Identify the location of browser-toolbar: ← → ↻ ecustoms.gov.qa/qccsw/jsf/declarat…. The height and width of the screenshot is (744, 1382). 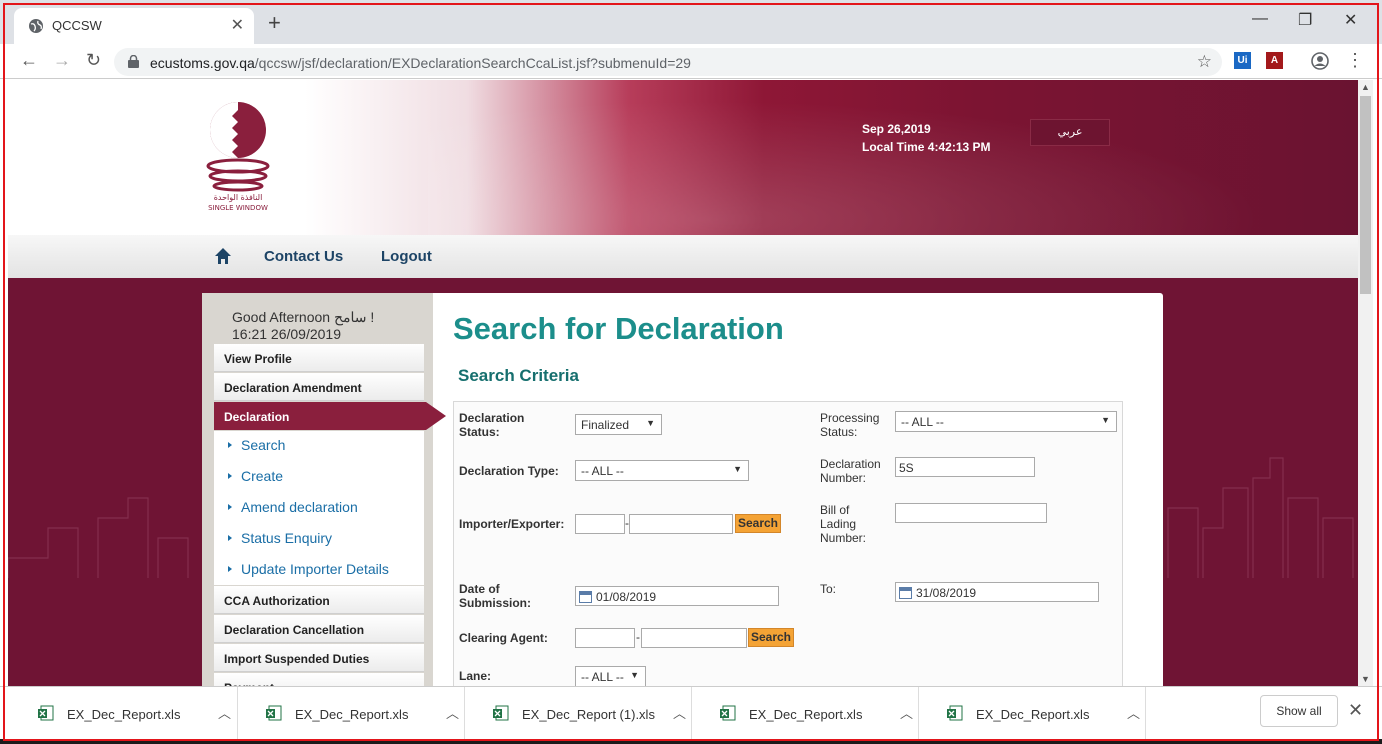
(691, 61).